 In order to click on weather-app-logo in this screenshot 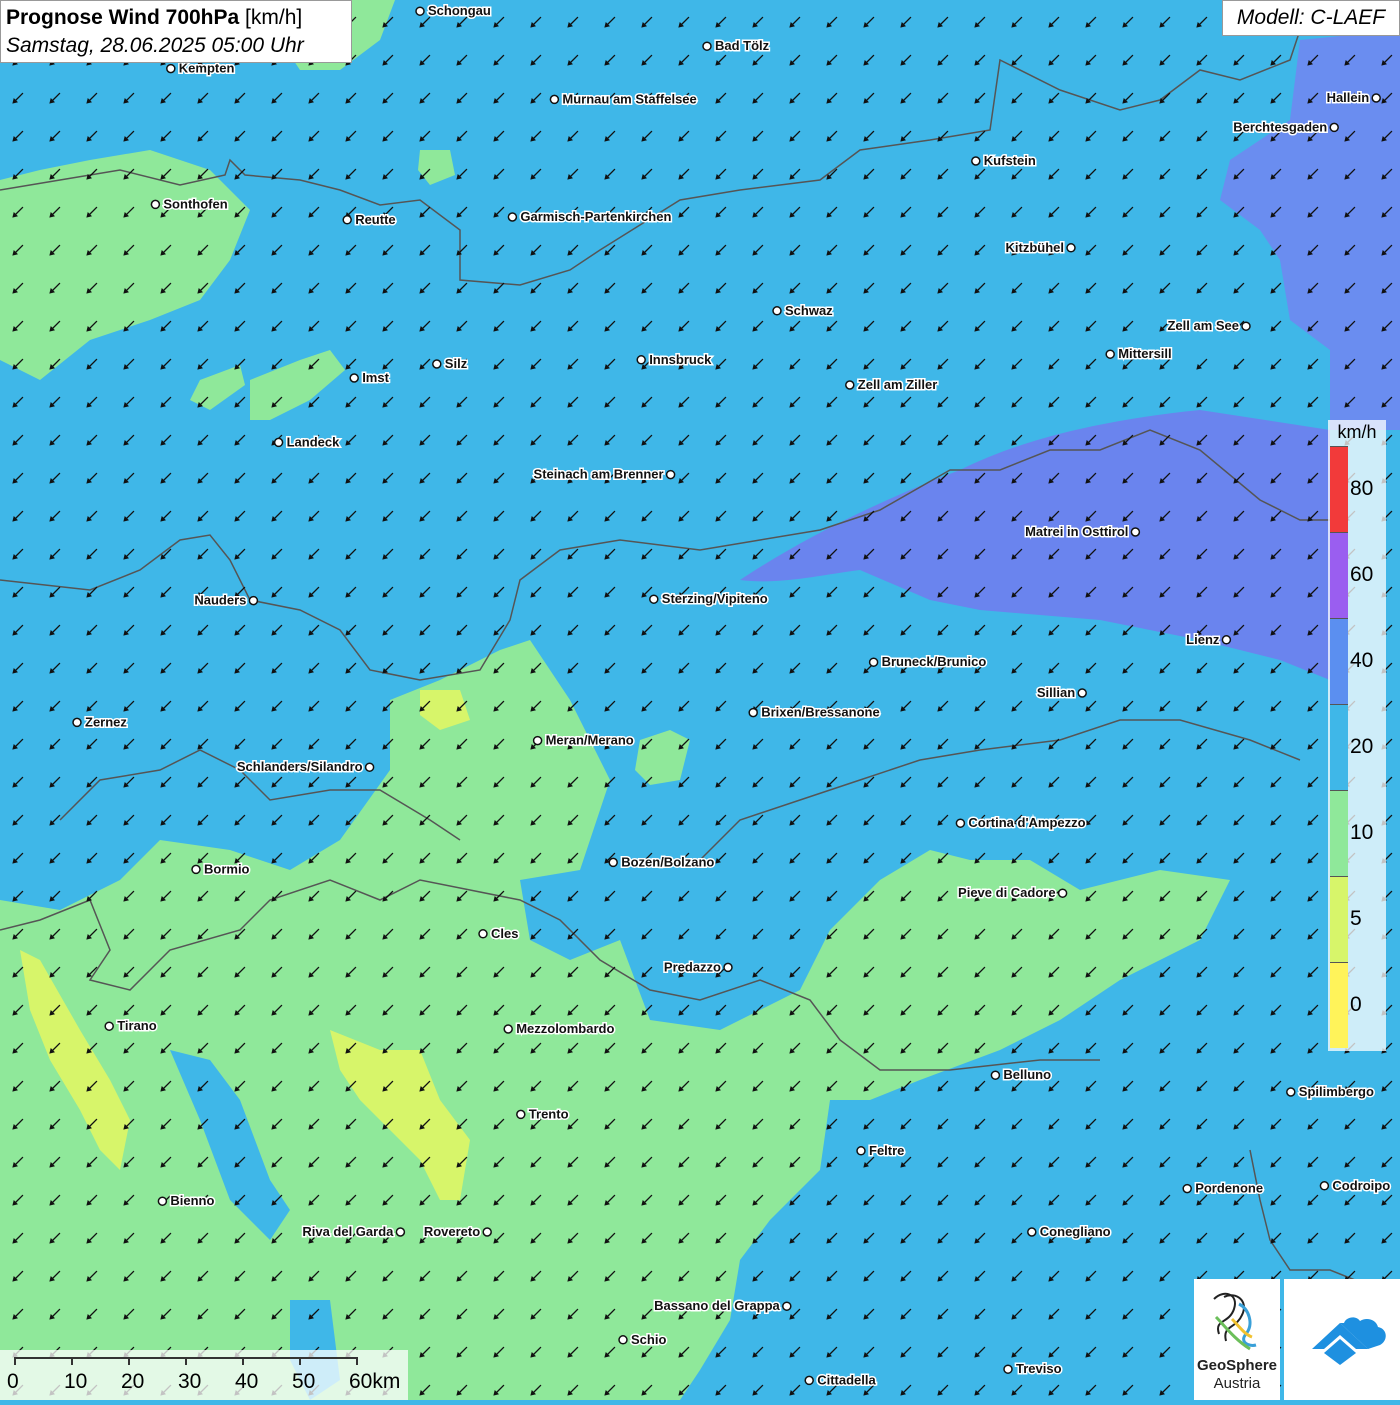, I will do `click(1342, 1339)`.